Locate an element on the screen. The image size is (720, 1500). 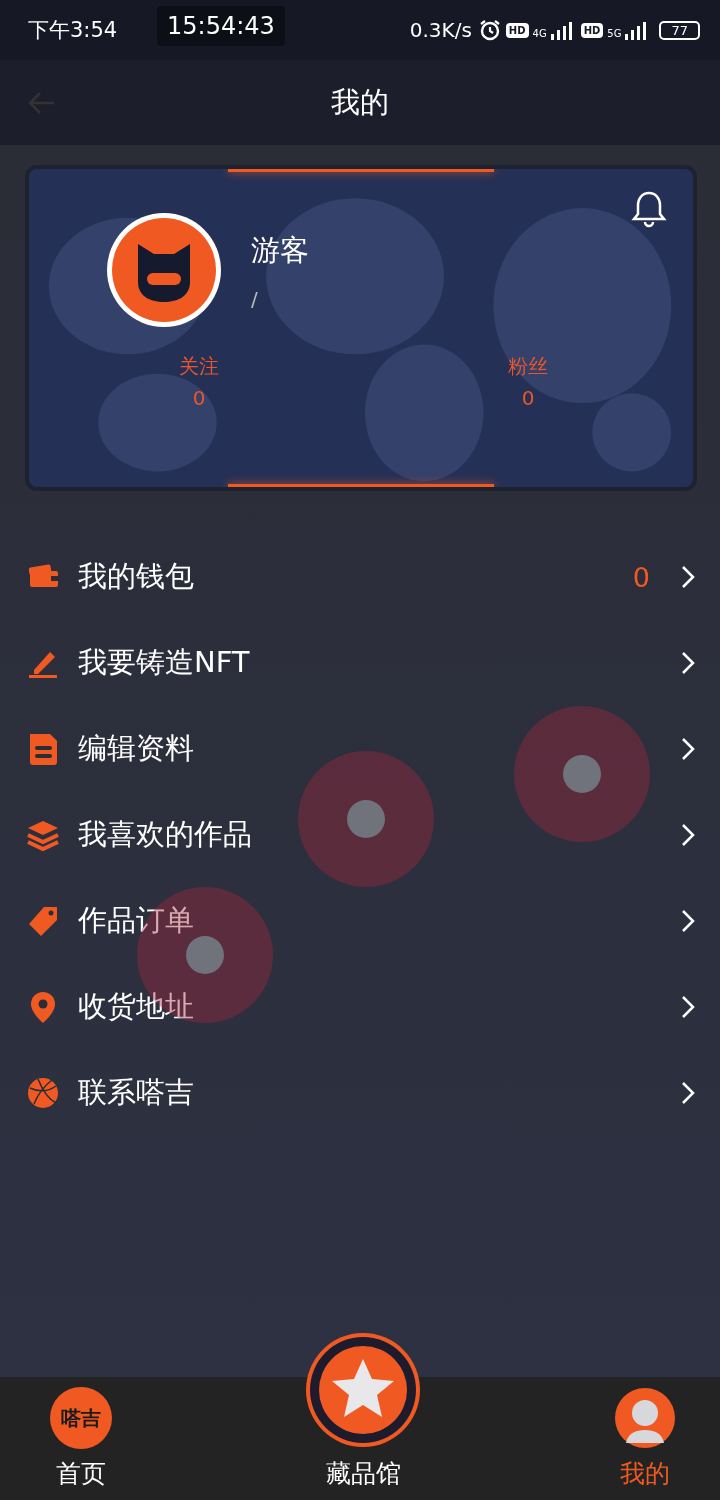
network-type: 4G is located at coordinates (539, 33).